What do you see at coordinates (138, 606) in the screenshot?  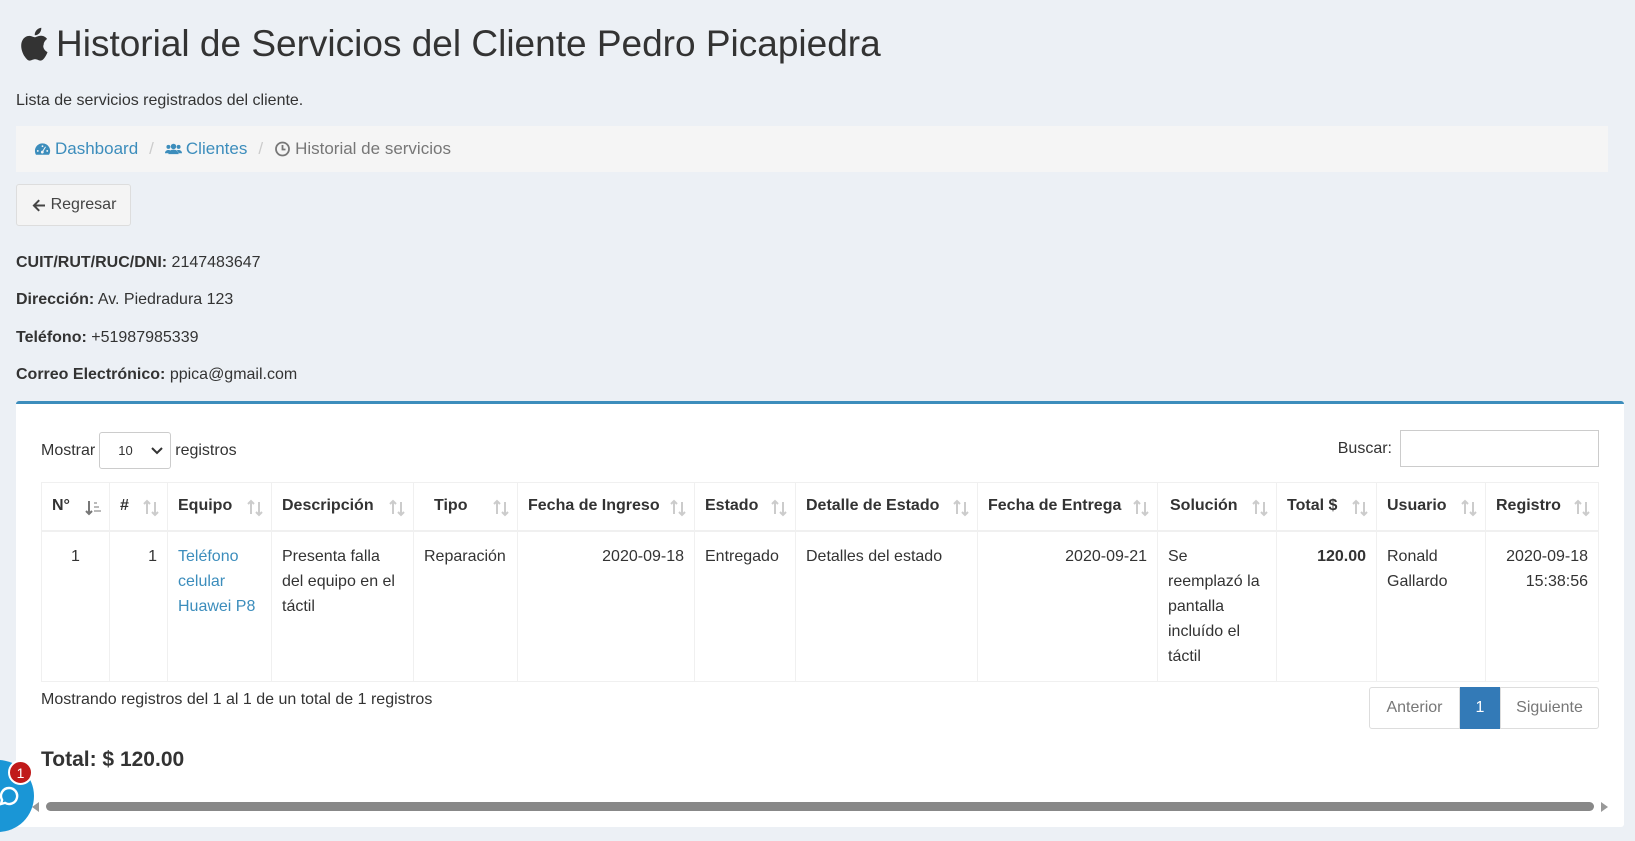 I see `cell-num: 1` at bounding box center [138, 606].